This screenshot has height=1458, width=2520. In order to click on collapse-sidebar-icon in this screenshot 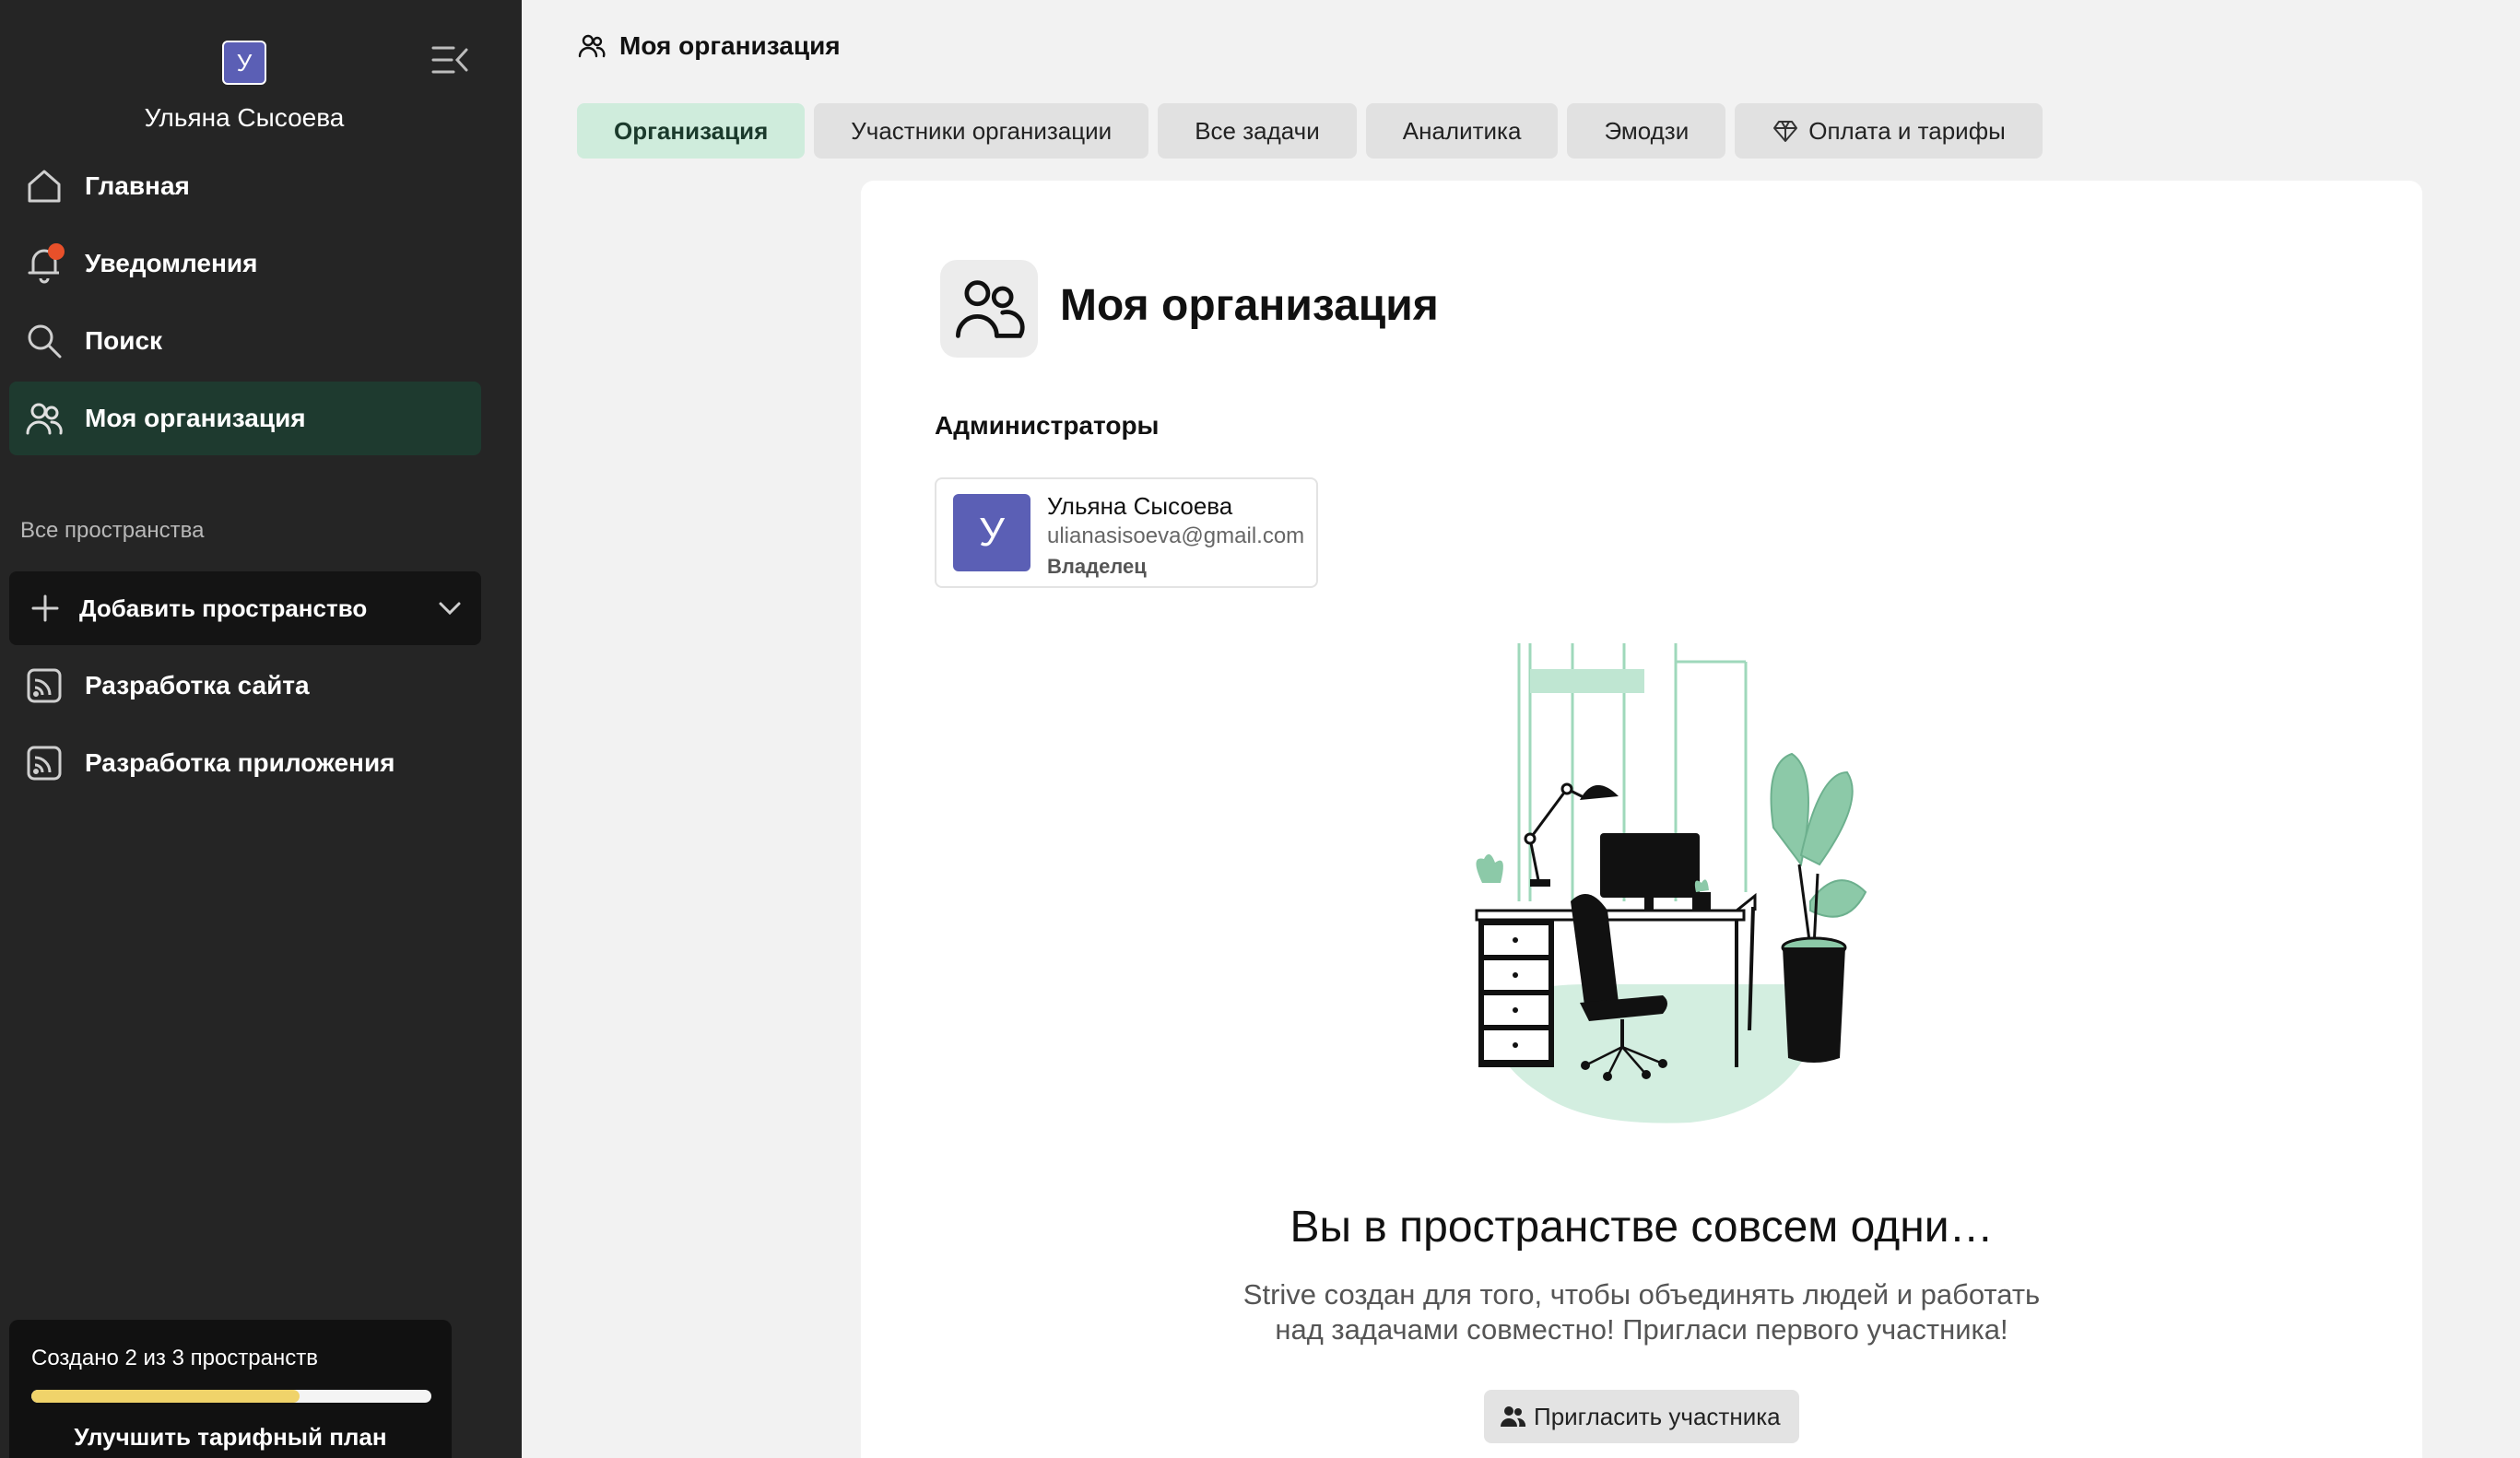, I will do `click(450, 59)`.